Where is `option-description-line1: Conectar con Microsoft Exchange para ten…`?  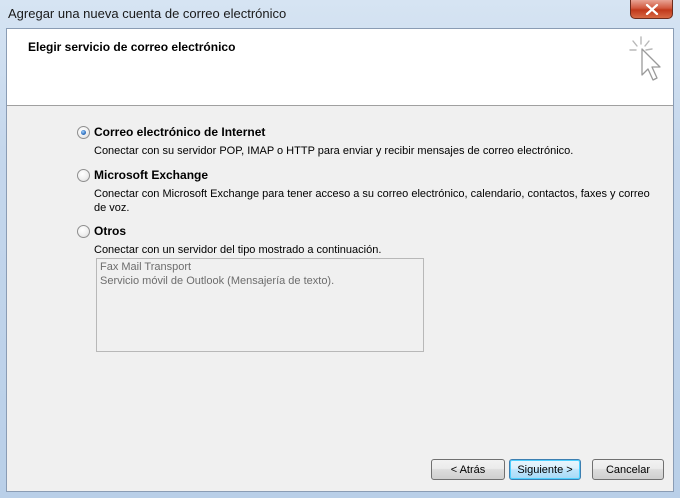
option-description-line1: Conectar con Microsoft Exchange para ten… is located at coordinates (372, 194).